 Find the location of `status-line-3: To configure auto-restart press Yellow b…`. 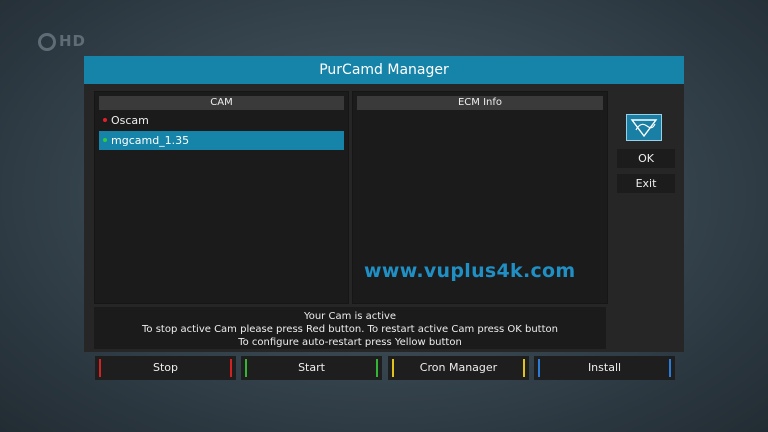

status-line-3: To configure auto-restart press Yellow b… is located at coordinates (350, 342).